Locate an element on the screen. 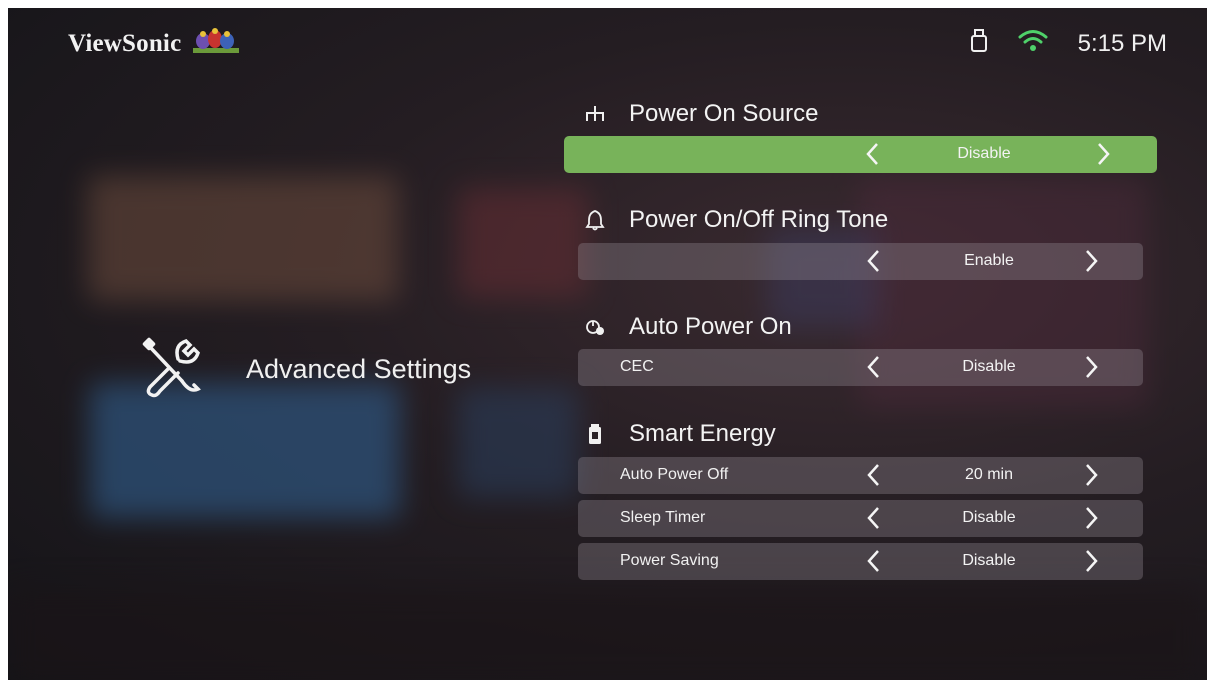 This screenshot has width=1215, height=682. row-label: CEC is located at coordinates (637, 366).